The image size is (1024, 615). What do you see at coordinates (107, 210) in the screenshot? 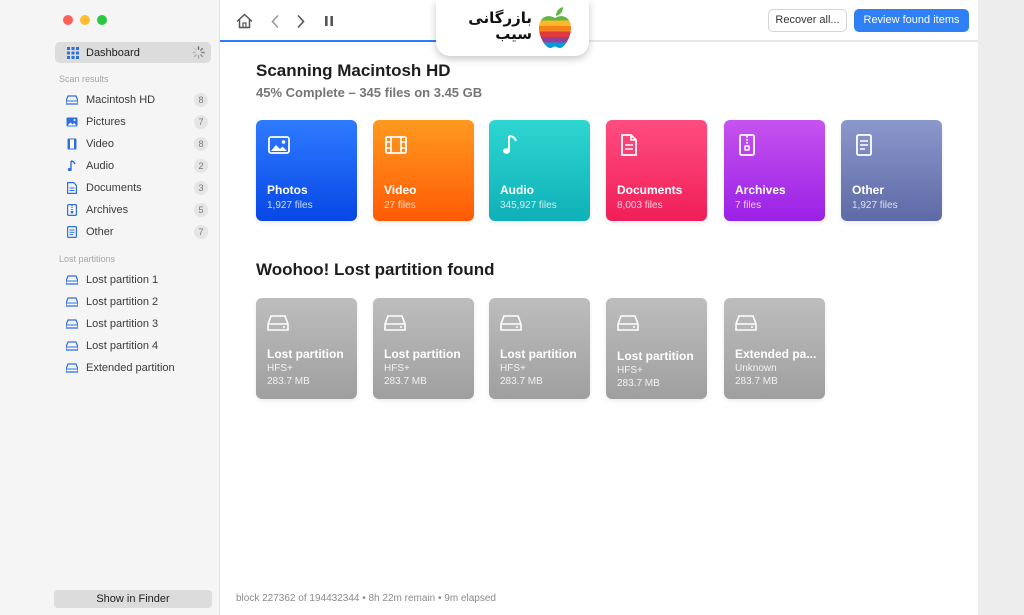
I see `sidebar-item-label: Archives` at bounding box center [107, 210].